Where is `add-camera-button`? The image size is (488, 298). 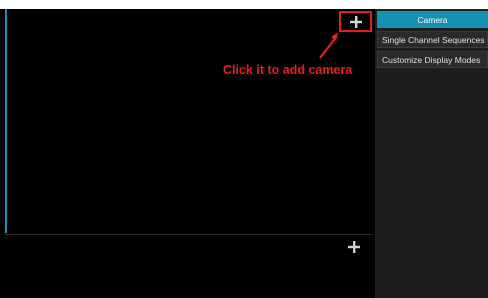
add-camera-button is located at coordinates (354, 247).